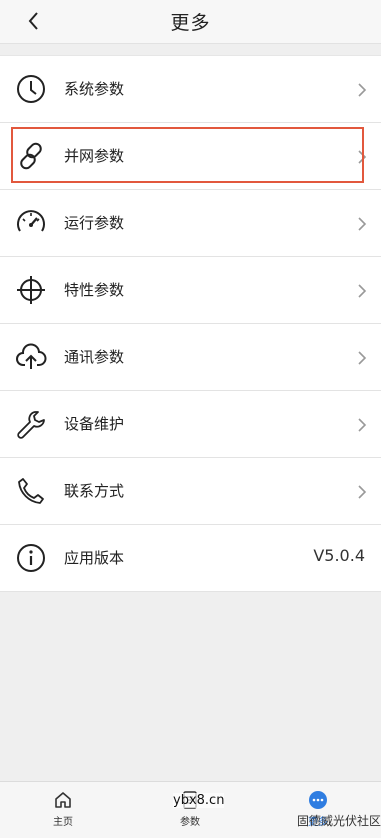 This screenshot has height=838, width=381. I want to click on menu-item-label: 系统参数, so click(94, 89).